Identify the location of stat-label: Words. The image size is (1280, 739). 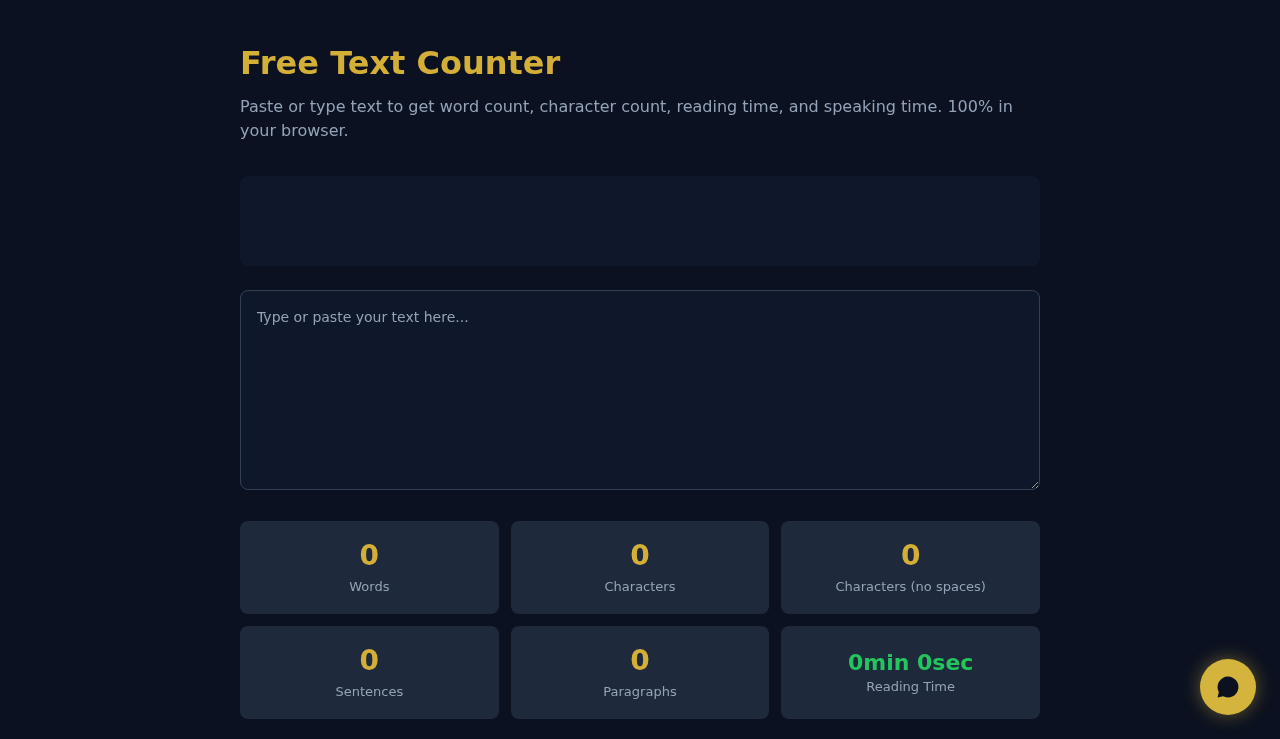
(369, 586).